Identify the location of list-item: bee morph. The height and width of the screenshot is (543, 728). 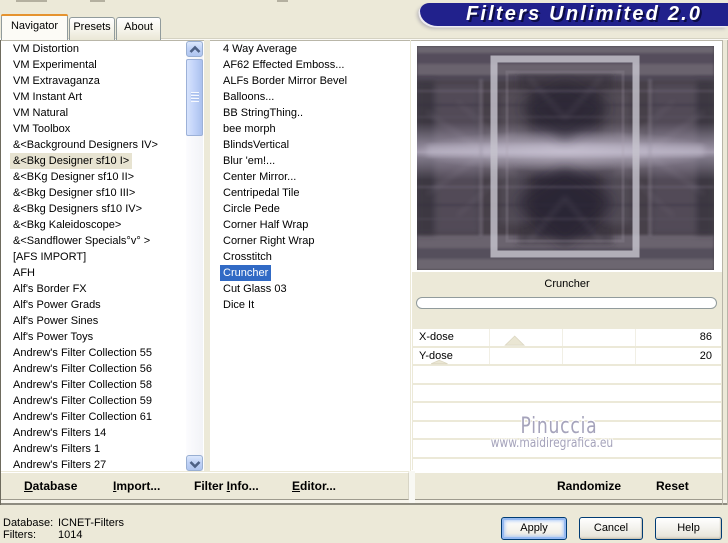
(310, 129).